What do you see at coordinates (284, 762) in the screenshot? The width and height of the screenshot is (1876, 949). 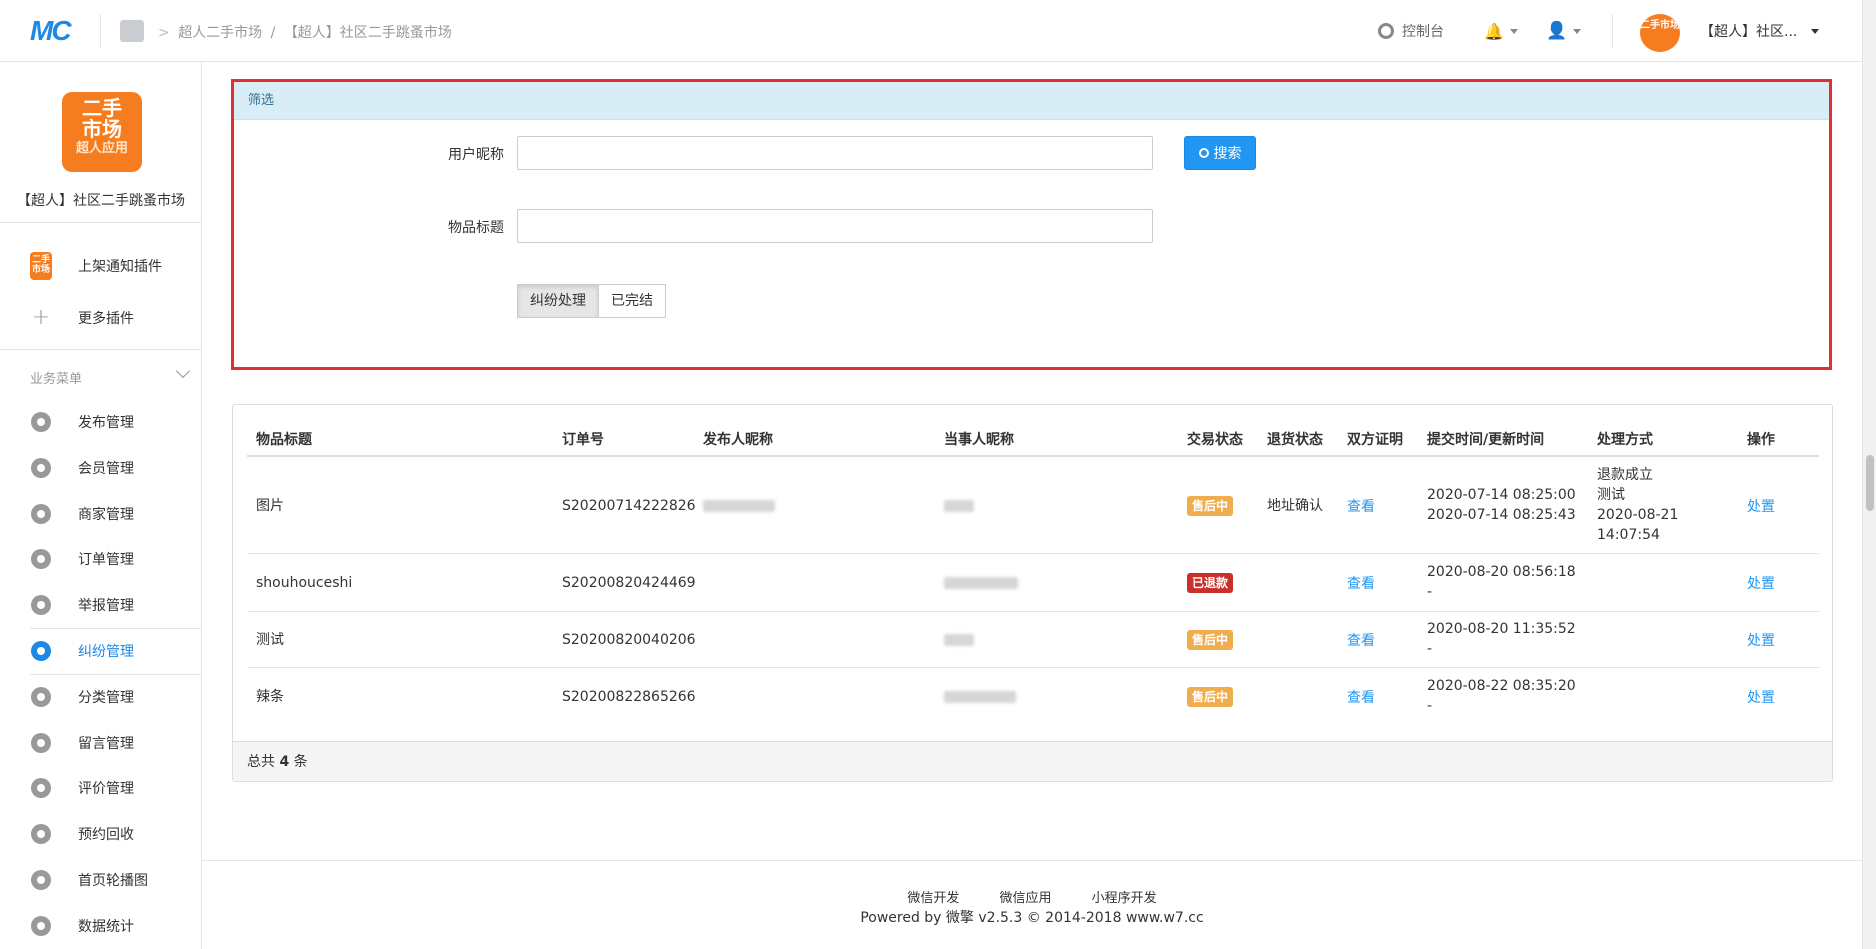 I see `total-count: 4` at bounding box center [284, 762].